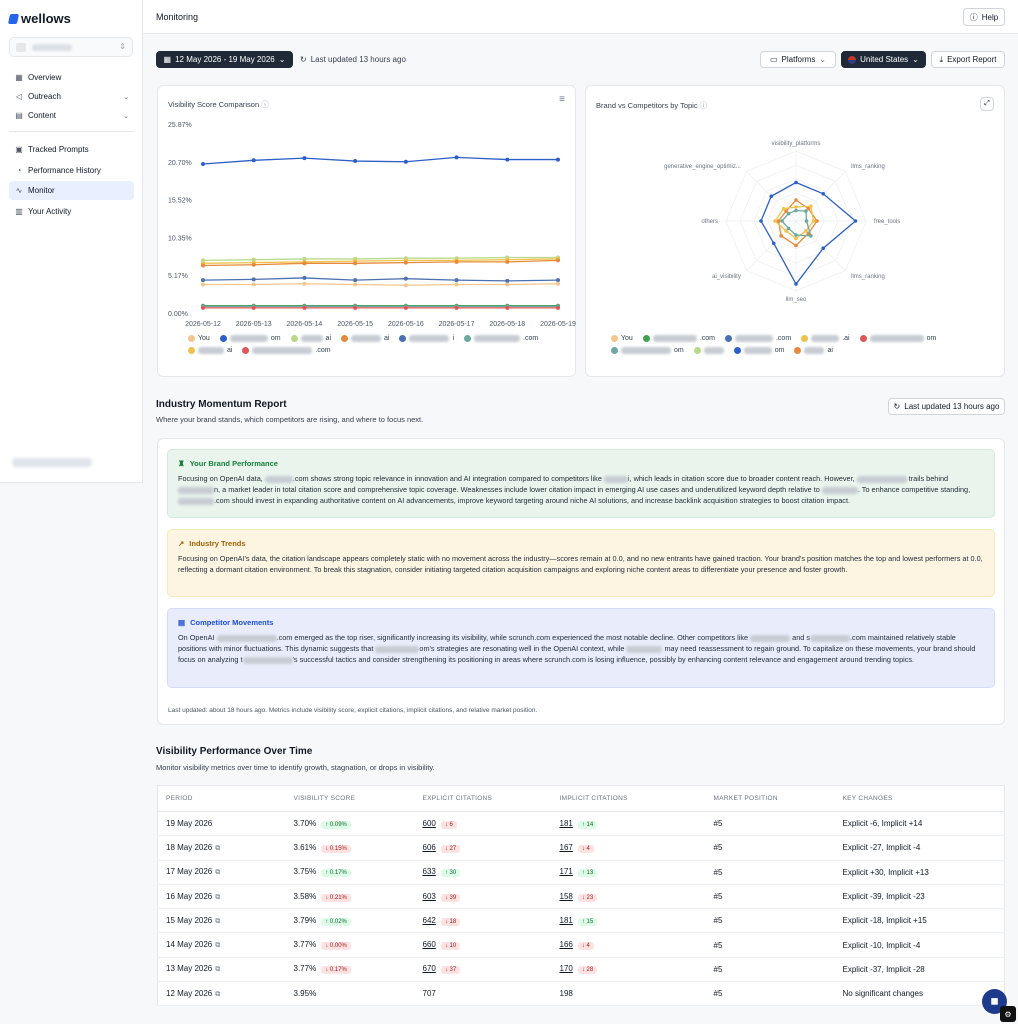 The width and height of the screenshot is (1018, 1024). I want to click on settings-shortcut-icon: ⚙, so click(1008, 1014).